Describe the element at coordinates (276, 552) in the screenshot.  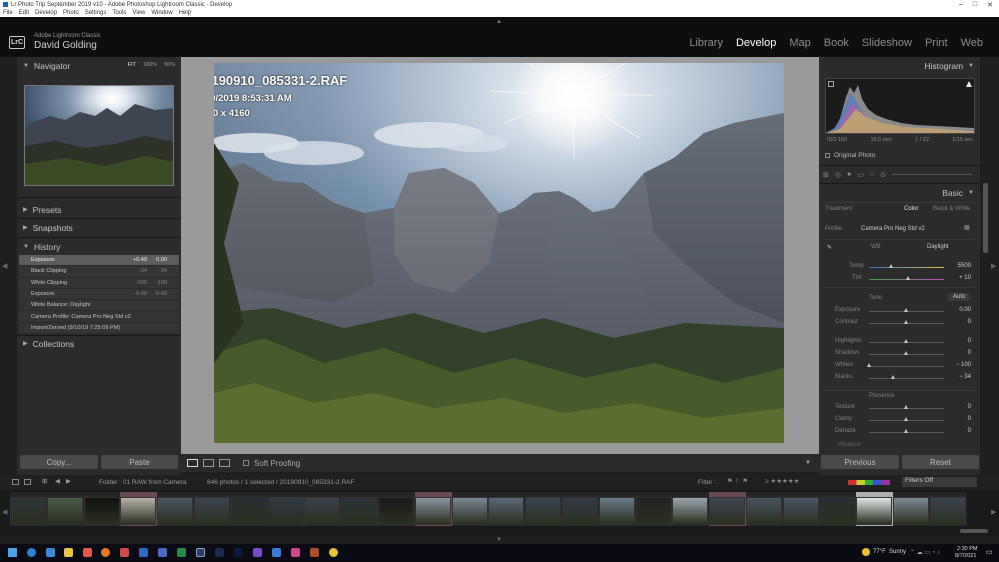
I see `app2-icon` at that location.